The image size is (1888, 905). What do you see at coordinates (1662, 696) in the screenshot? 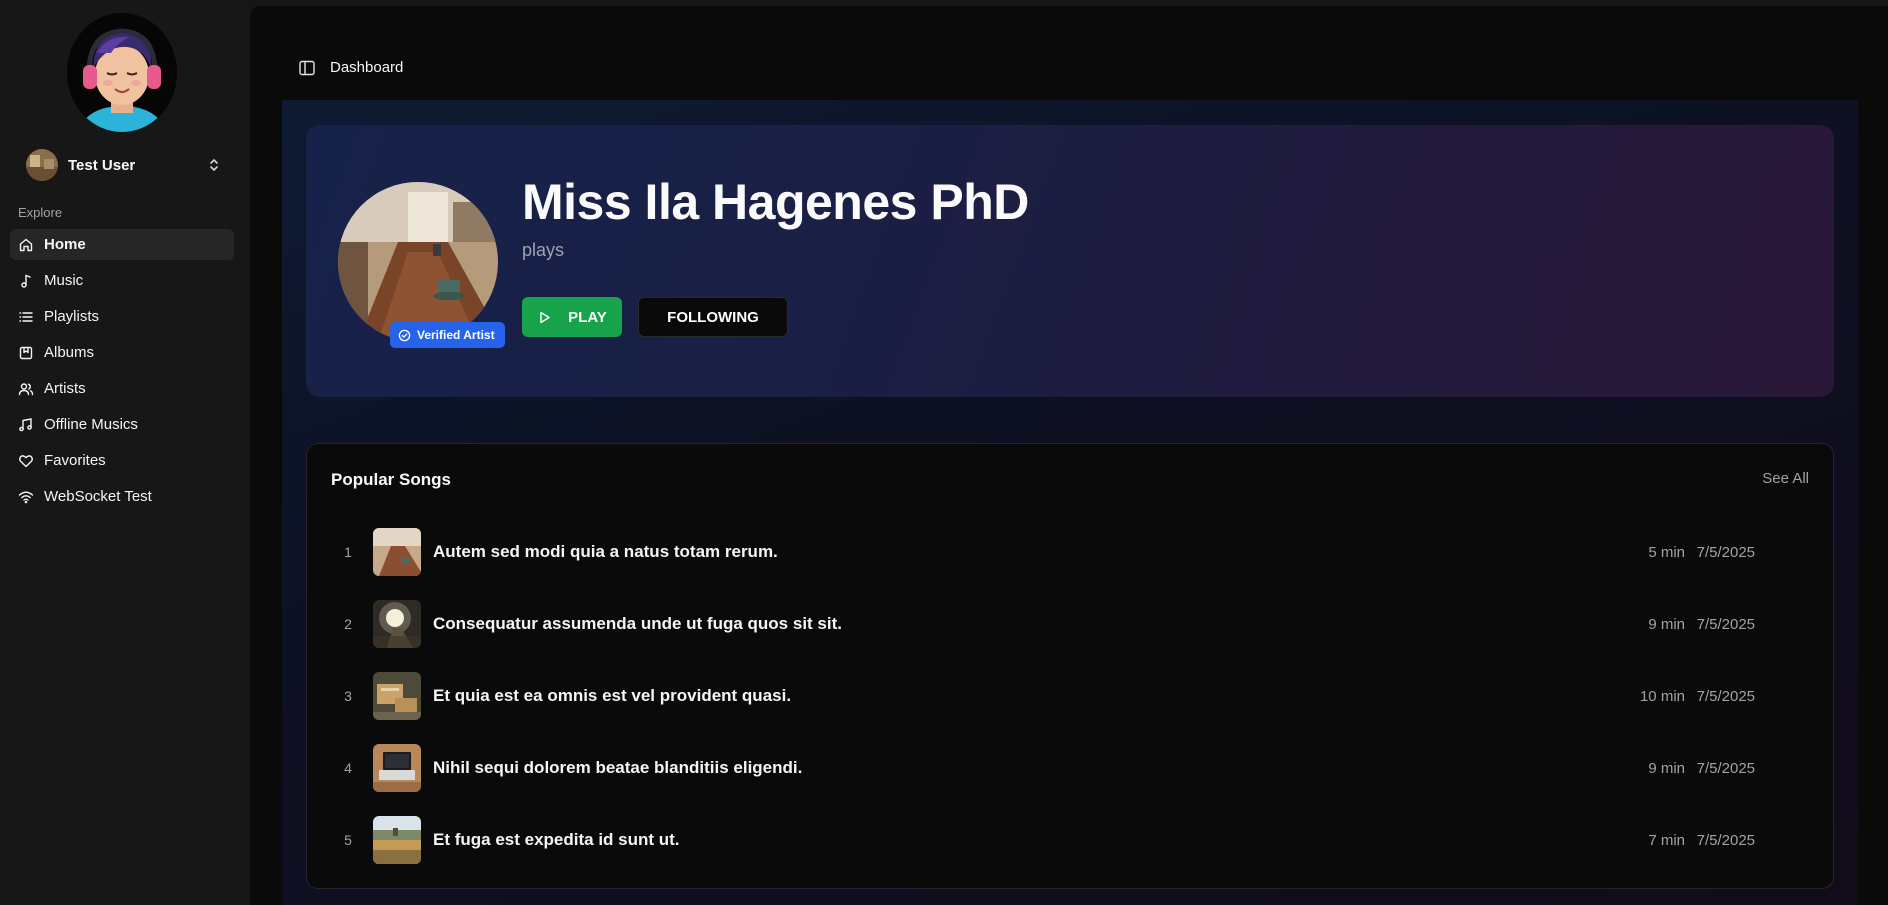
I see `song-duration: 10 min` at bounding box center [1662, 696].